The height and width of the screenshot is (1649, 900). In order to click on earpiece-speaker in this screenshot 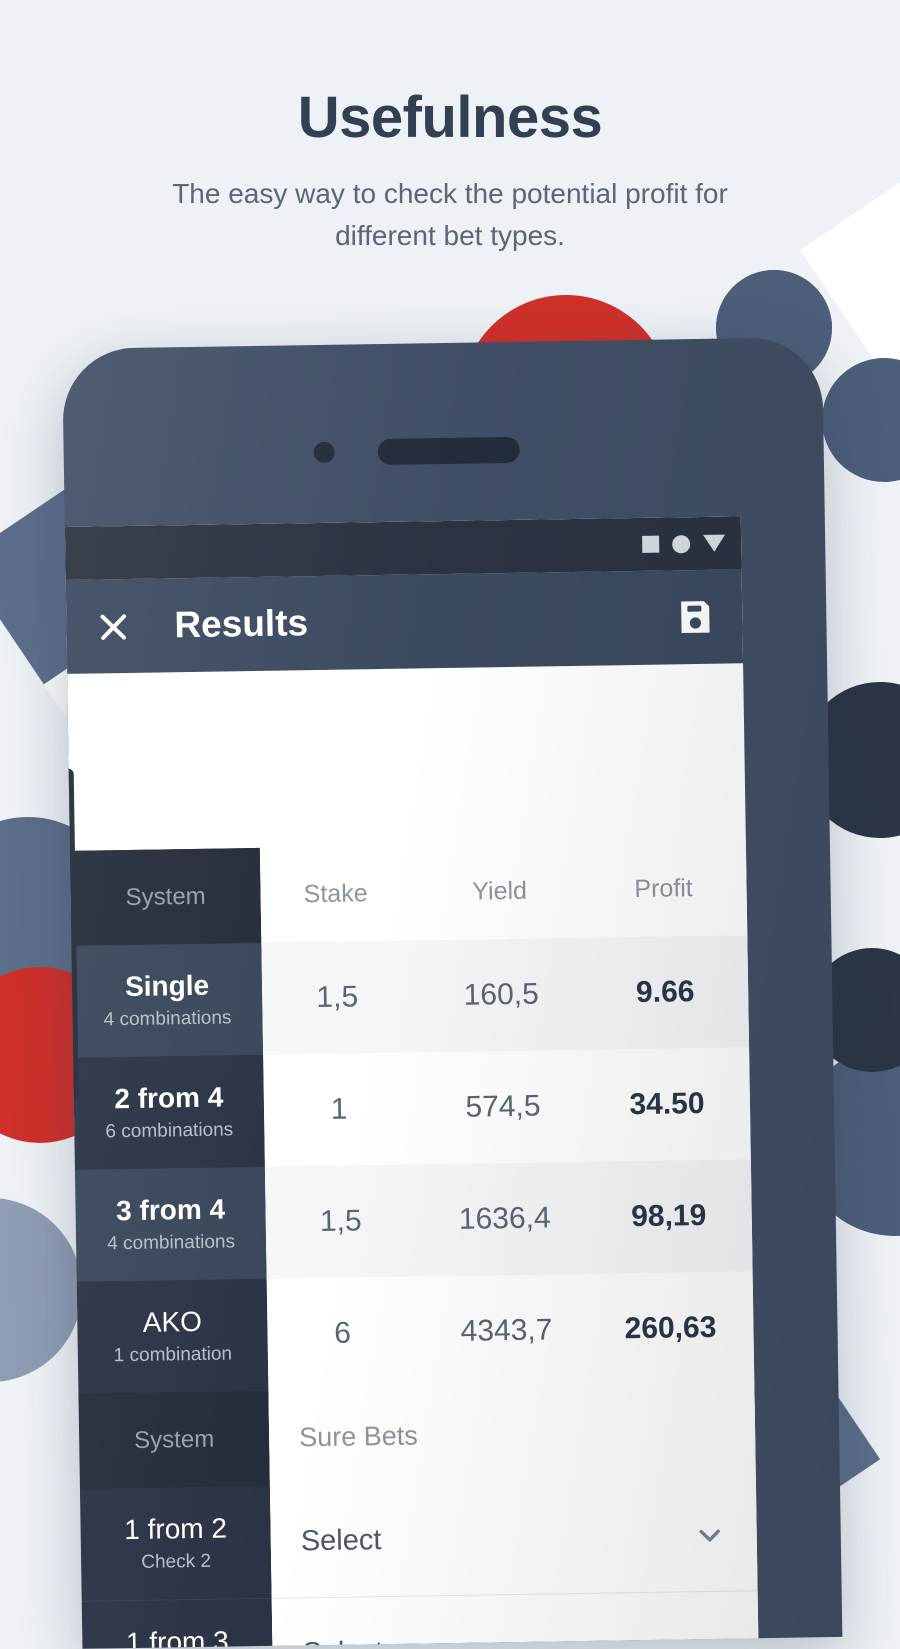, I will do `click(448, 451)`.